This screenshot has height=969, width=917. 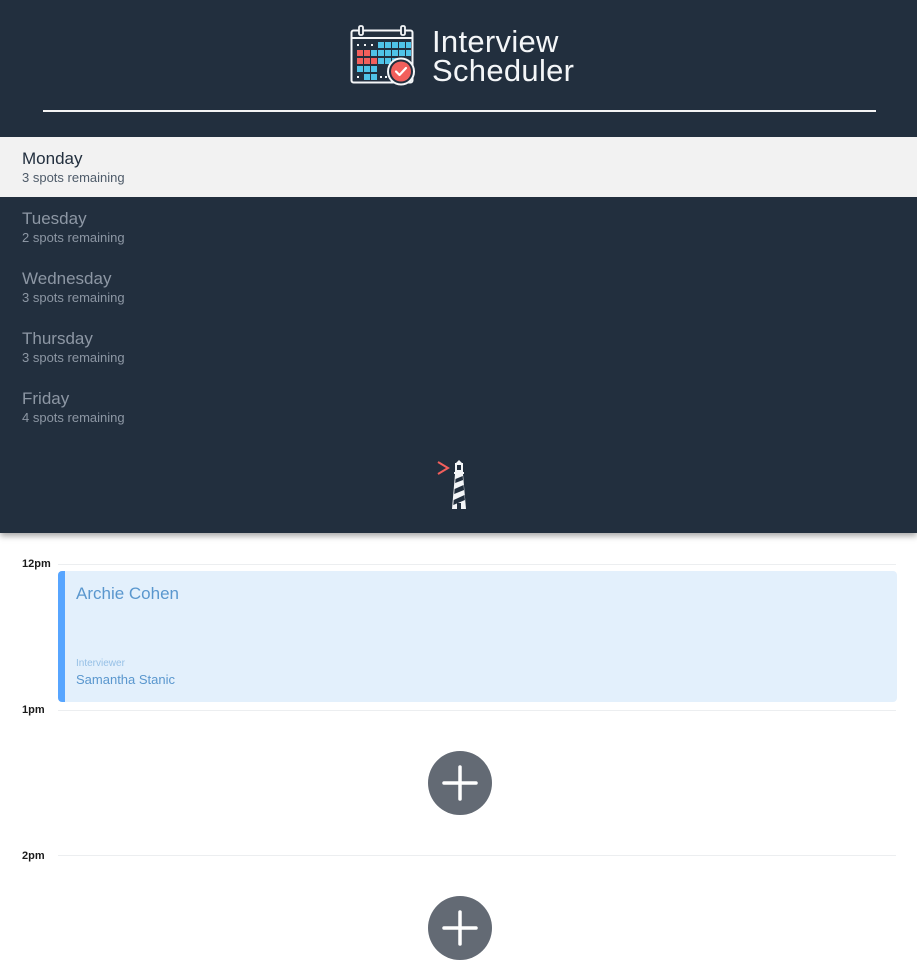 What do you see at coordinates (57, 338) in the screenshot?
I see `day-name: Thursday` at bounding box center [57, 338].